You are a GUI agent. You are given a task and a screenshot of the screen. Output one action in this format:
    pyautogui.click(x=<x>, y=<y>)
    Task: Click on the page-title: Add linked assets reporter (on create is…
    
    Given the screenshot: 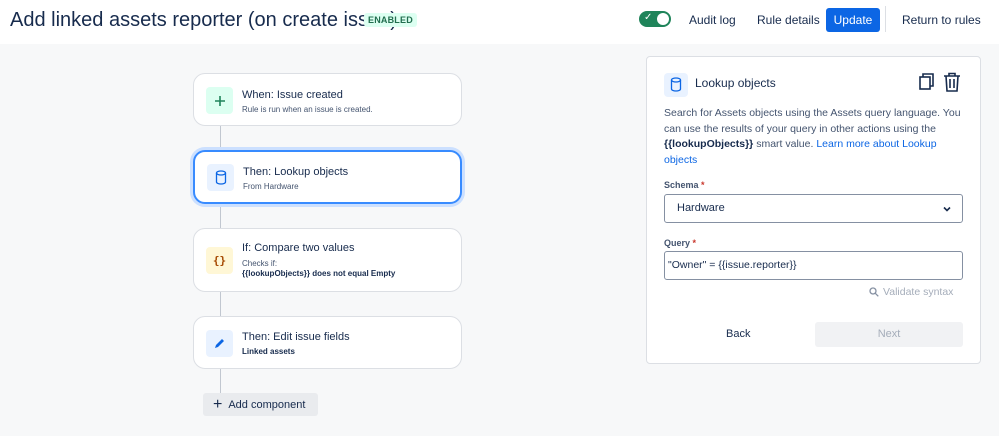 What is the action you would take?
    pyautogui.click(x=203, y=20)
    